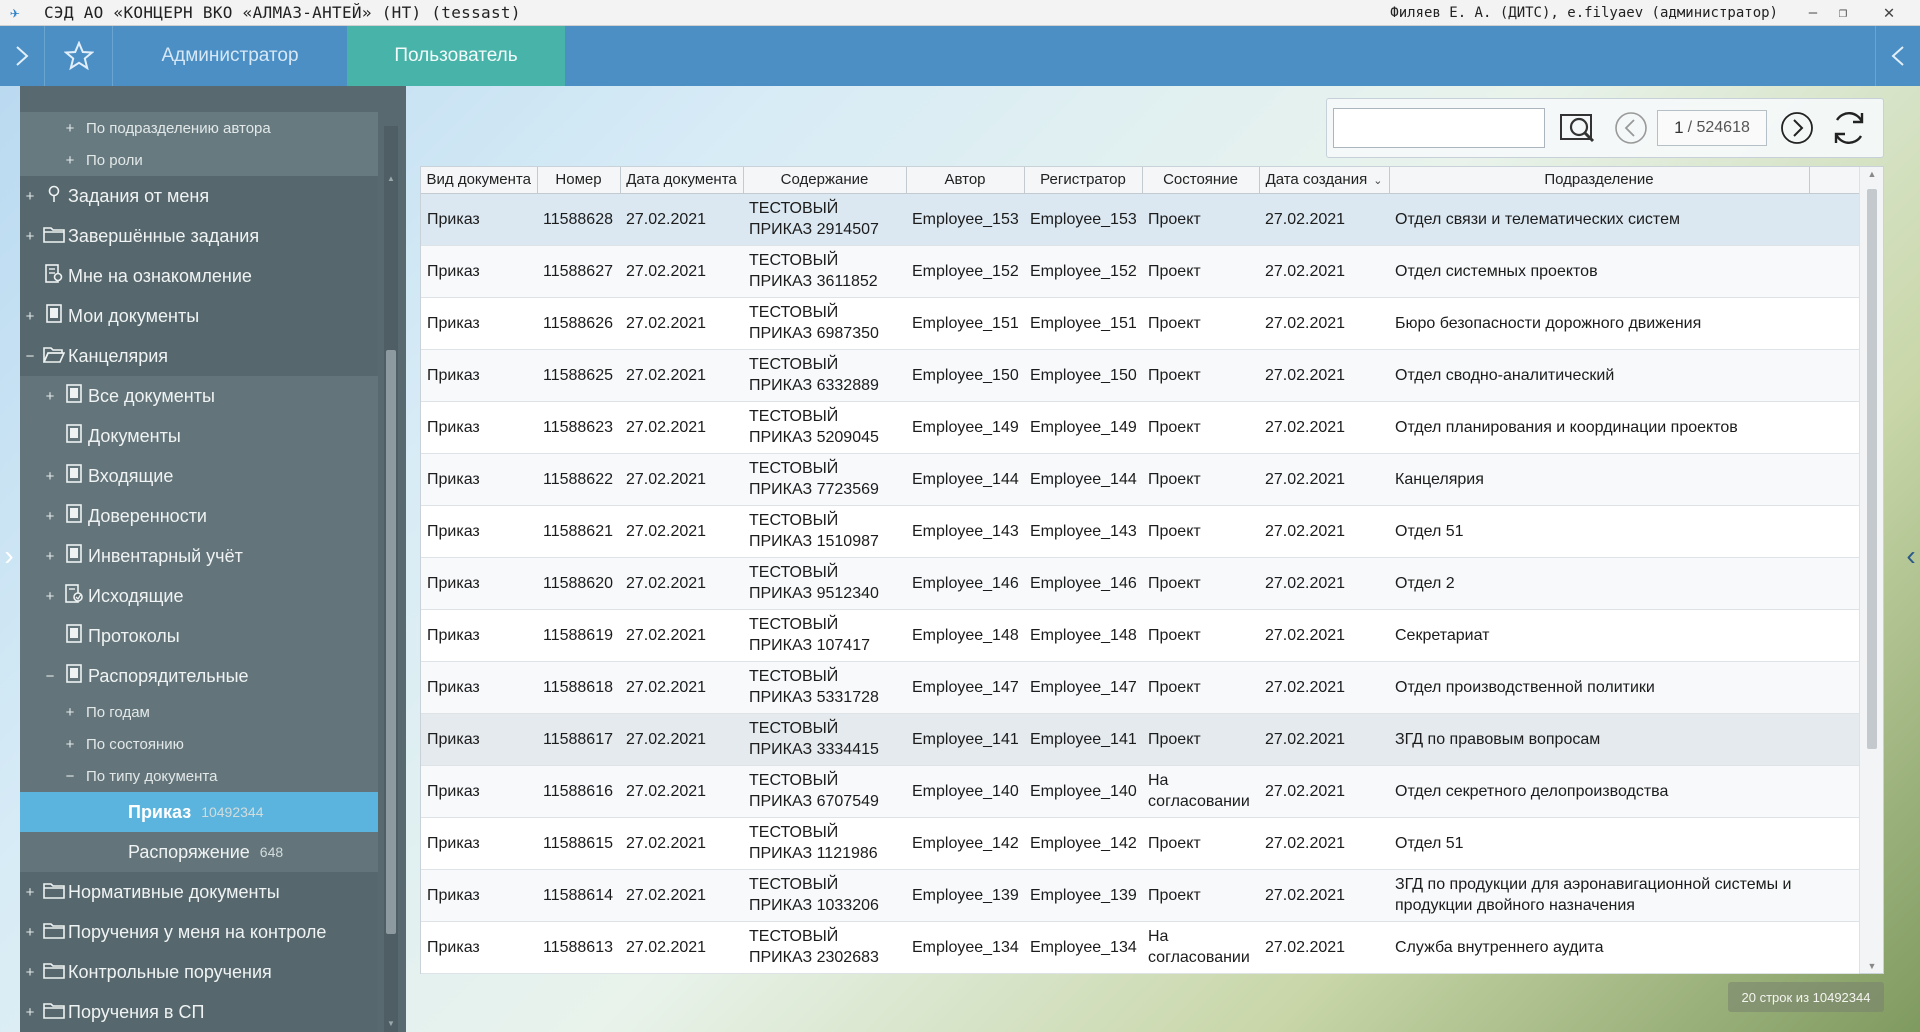 This screenshot has width=1920, height=1032. Describe the element at coordinates (199, 776) in the screenshot. I see `sidebar-item: − По типу документа` at that location.